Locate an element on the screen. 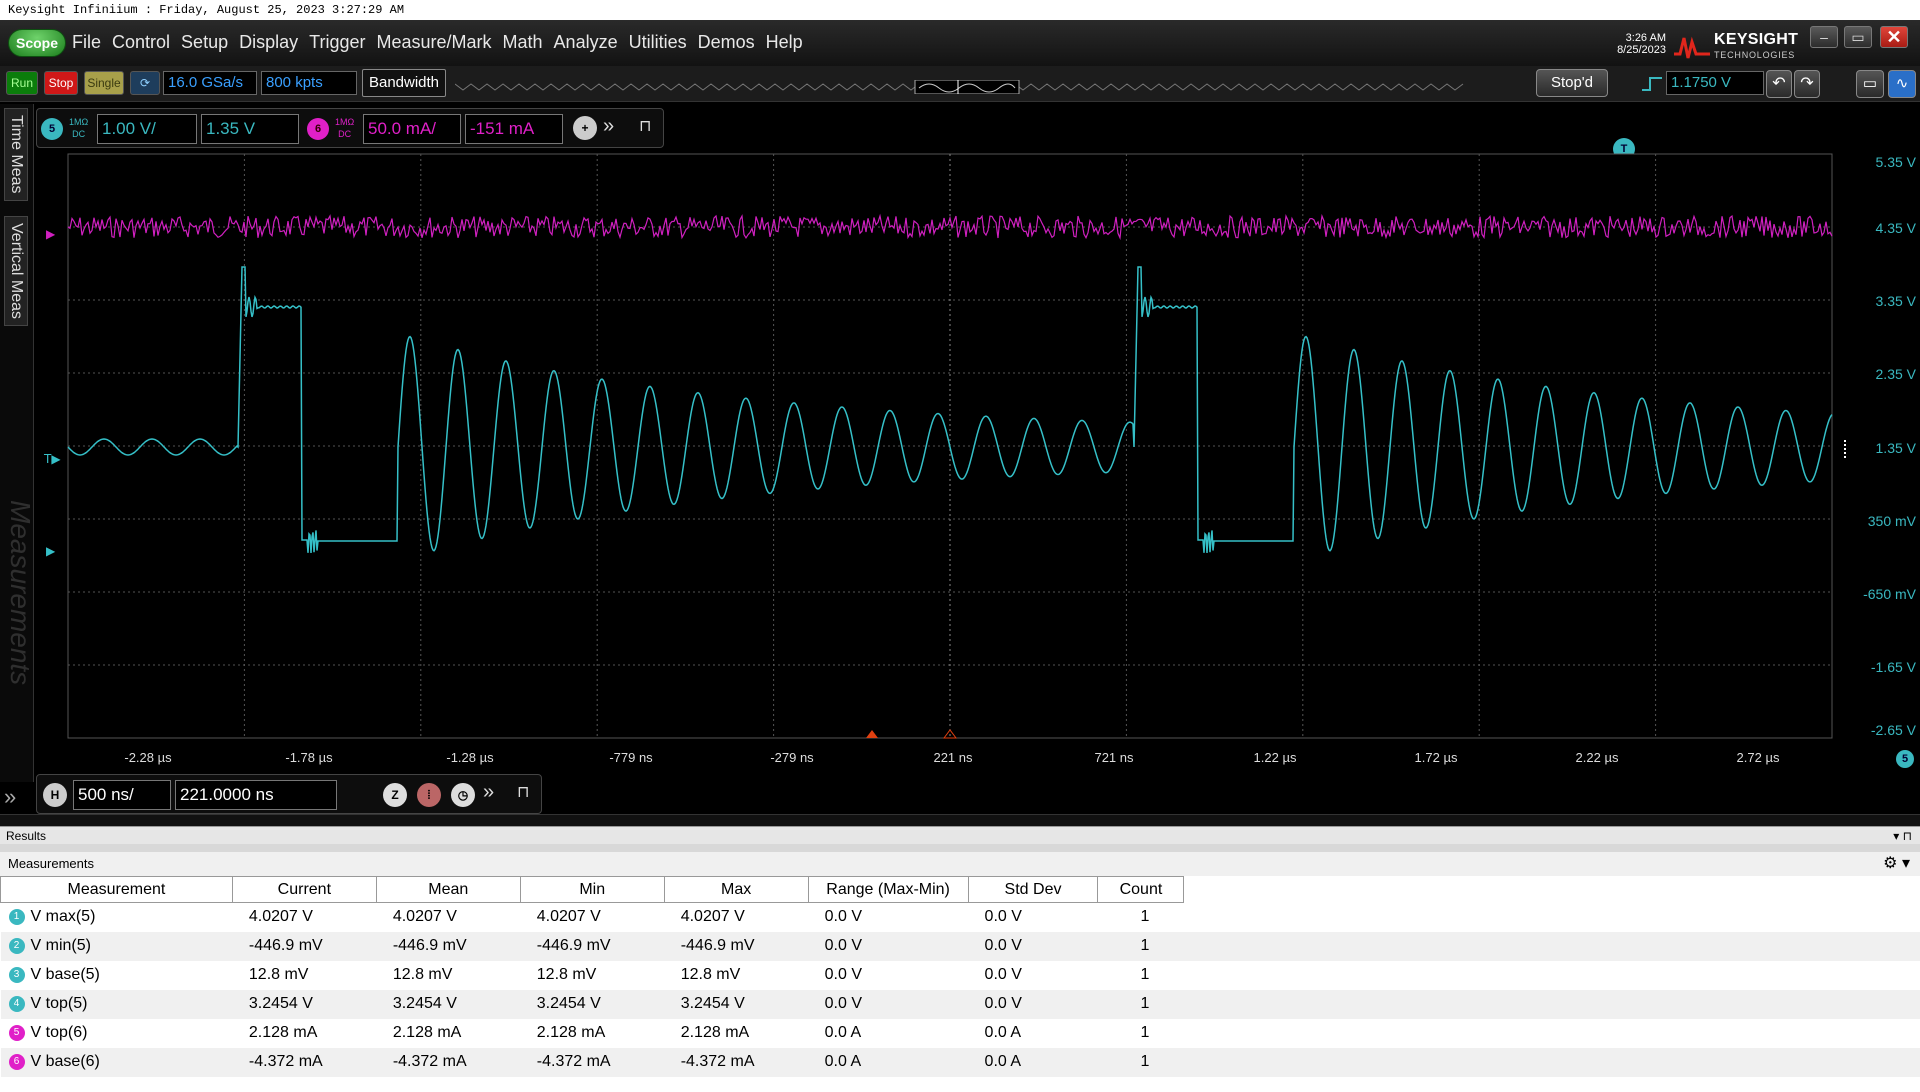 The height and width of the screenshot is (1092, 1920). vertical-scale-label: 5.35 V is located at coordinates (1895, 162).